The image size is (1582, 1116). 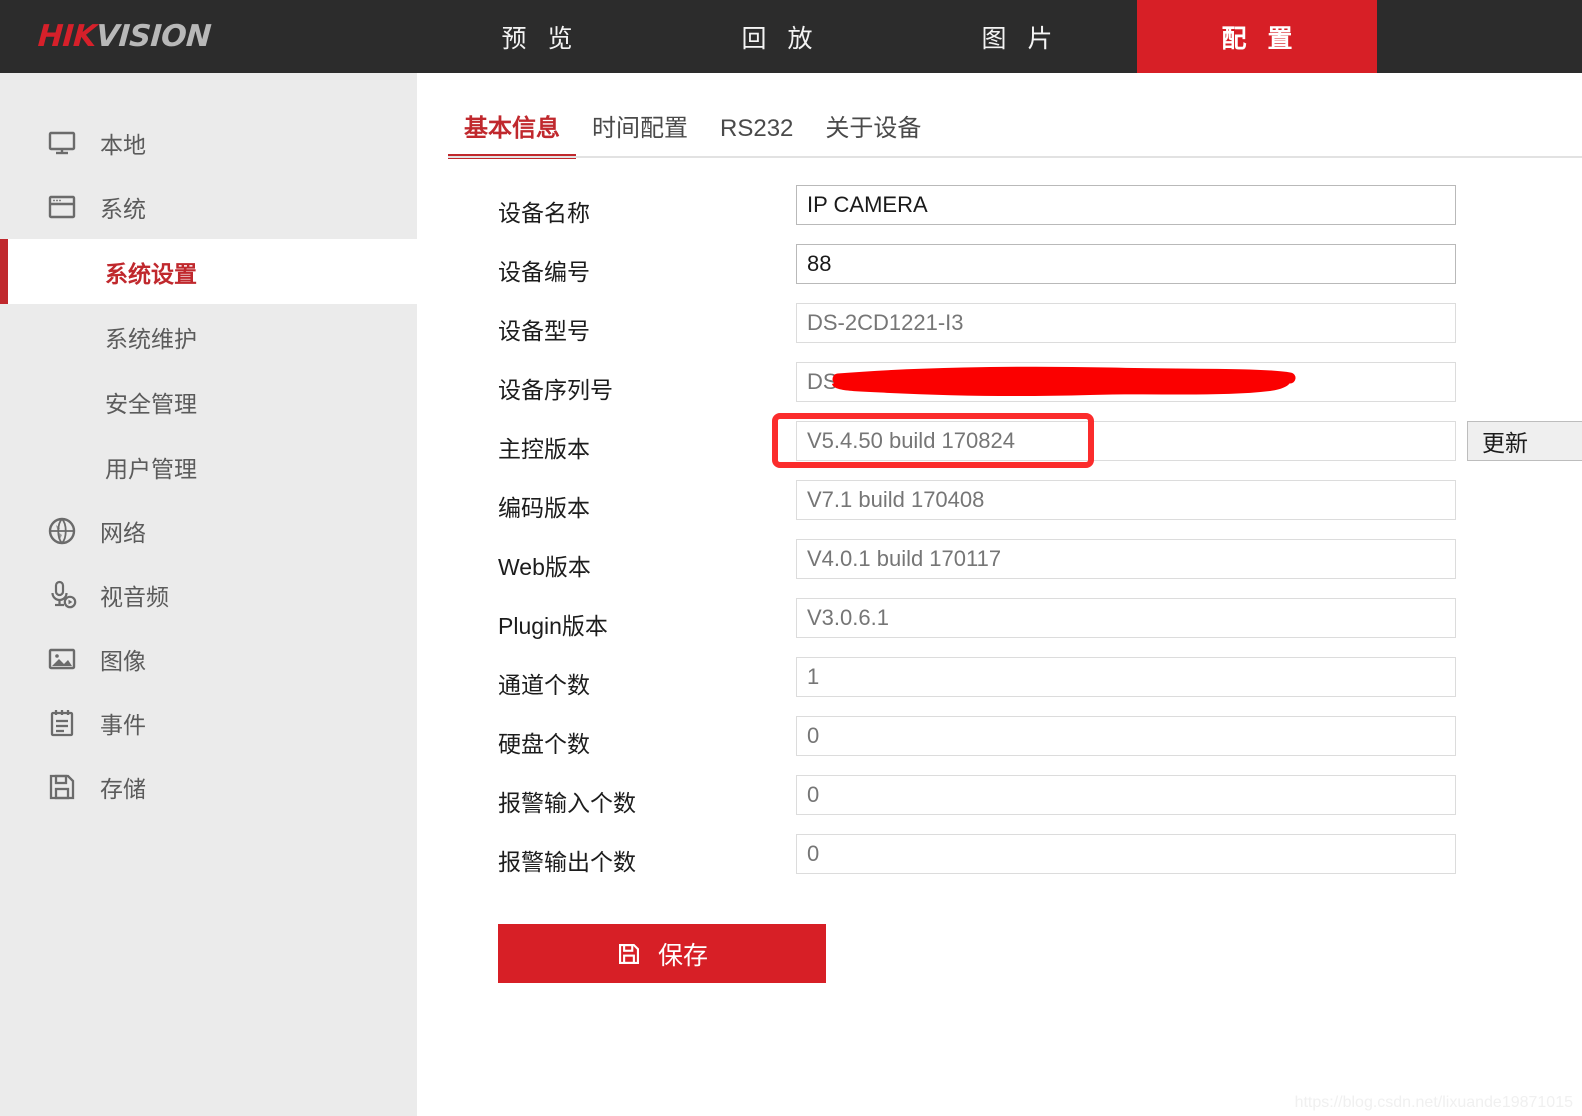 What do you see at coordinates (544, 449) in the screenshot?
I see `label-firmware-version: 主控版本` at bounding box center [544, 449].